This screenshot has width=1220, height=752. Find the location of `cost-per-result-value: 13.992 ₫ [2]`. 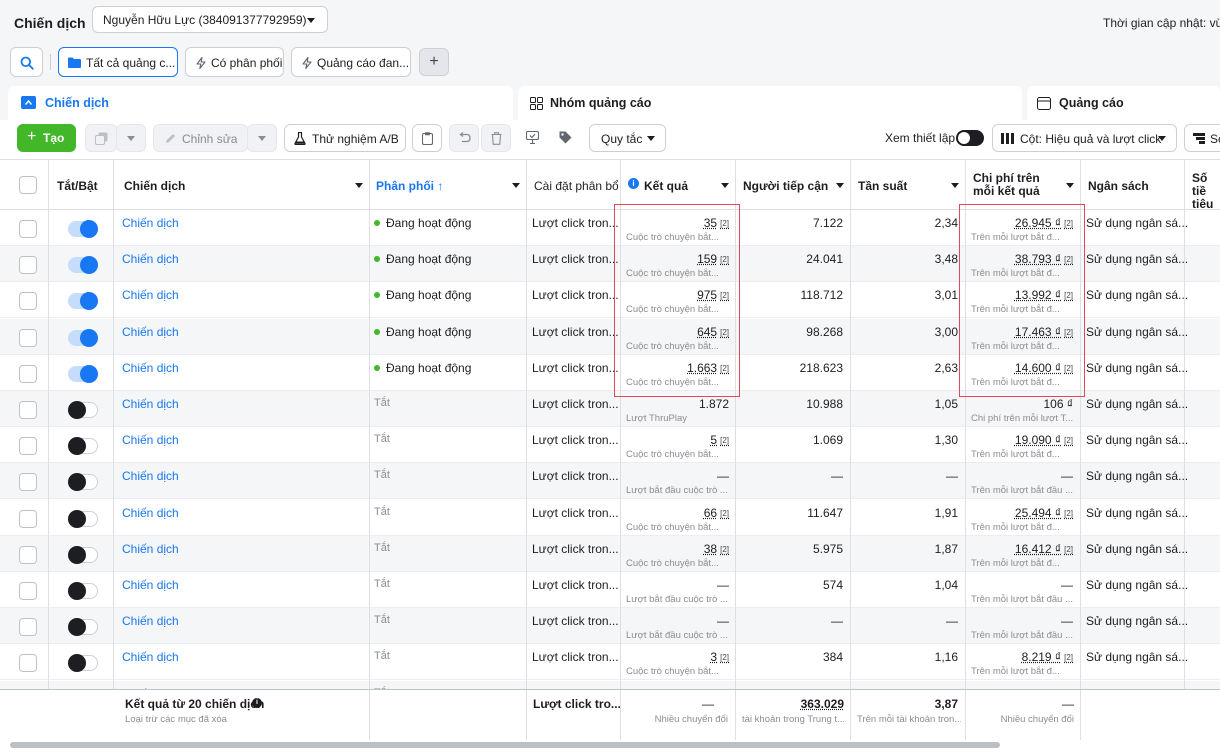

cost-per-result-value: 13.992 ₫ [2] is located at coordinates (1044, 295).